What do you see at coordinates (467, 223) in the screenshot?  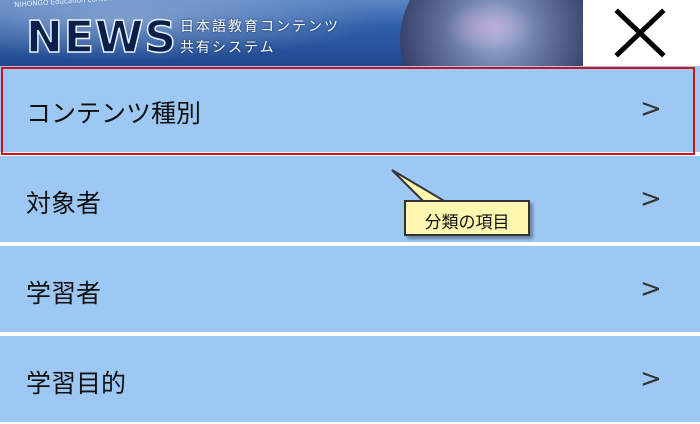 I see `callout-text: 分類の項目` at bounding box center [467, 223].